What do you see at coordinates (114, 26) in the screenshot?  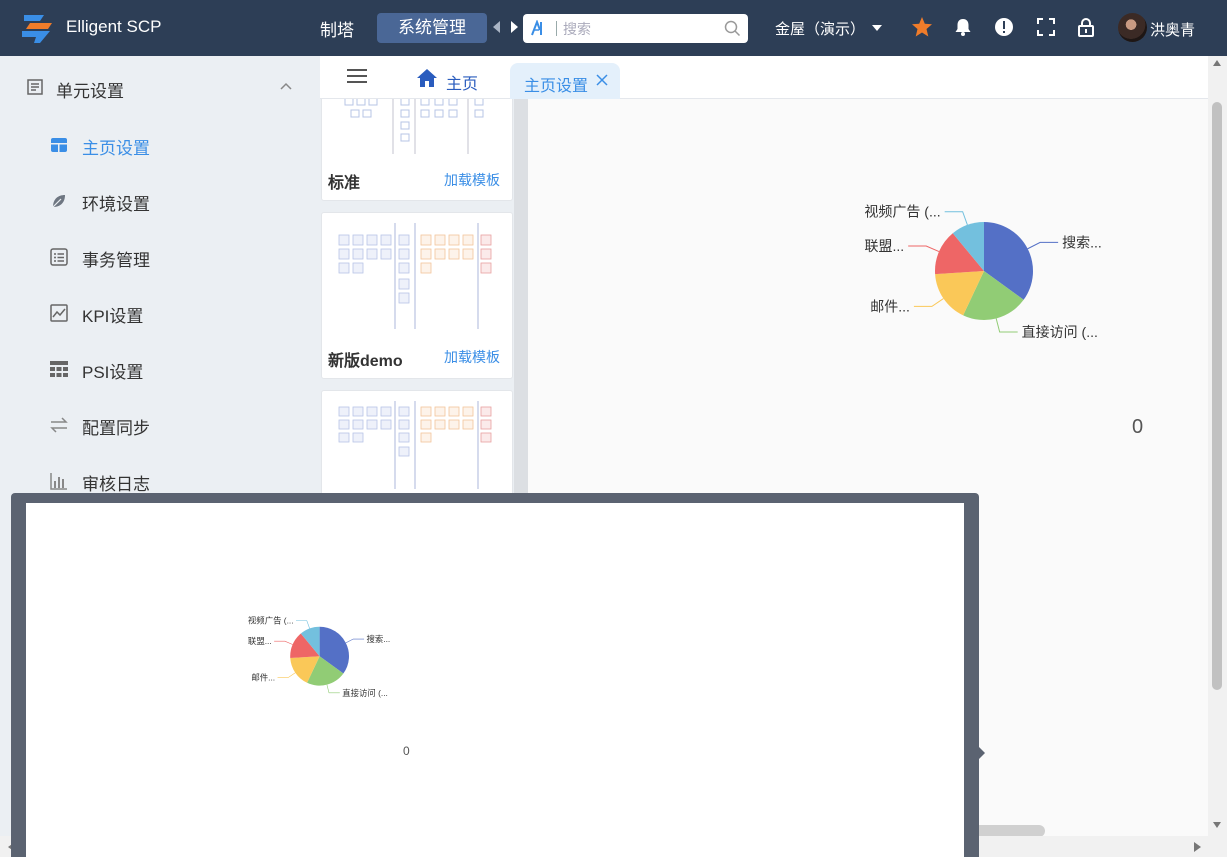 I see `app-title: Elligent SCP` at bounding box center [114, 26].